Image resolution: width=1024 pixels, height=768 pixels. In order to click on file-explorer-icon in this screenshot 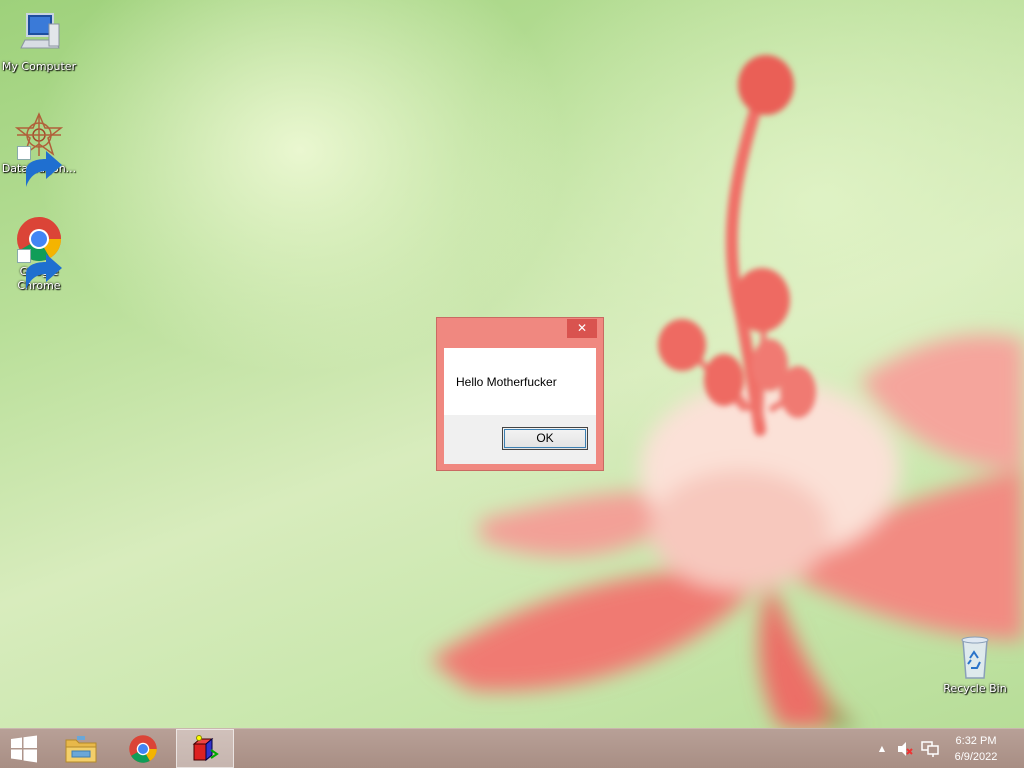, I will do `click(81, 748)`.